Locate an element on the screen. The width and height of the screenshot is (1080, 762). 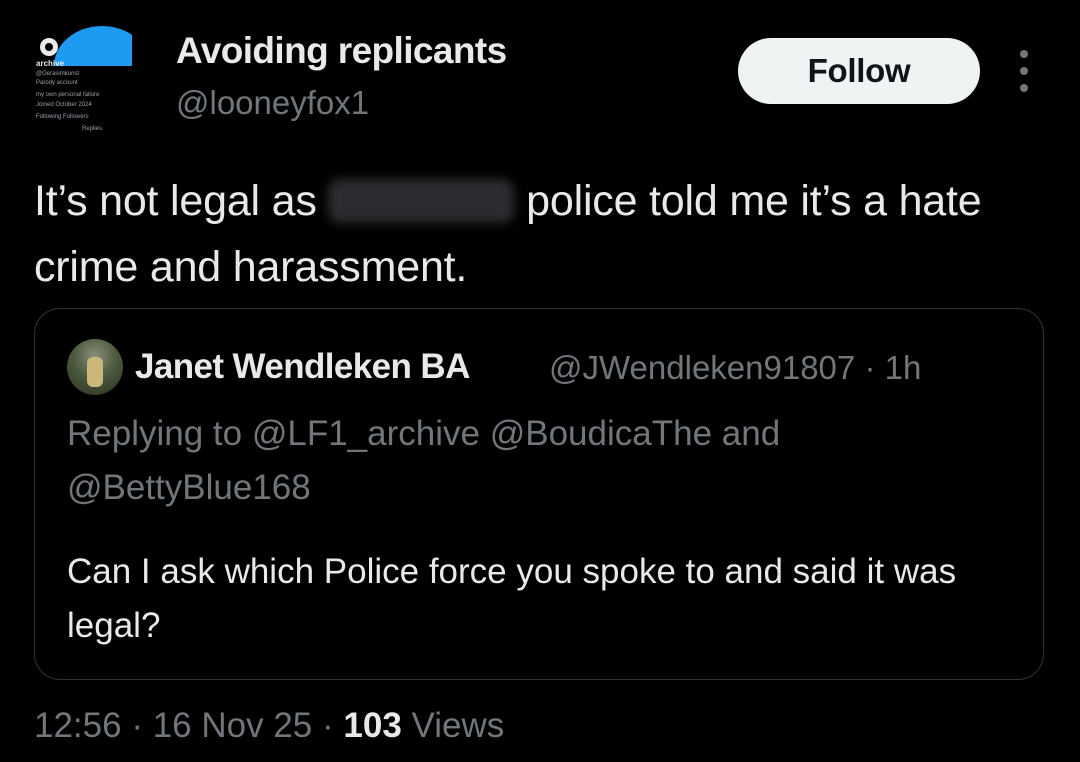
tweet-date: 16 Nov 25 is located at coordinates (233, 725).